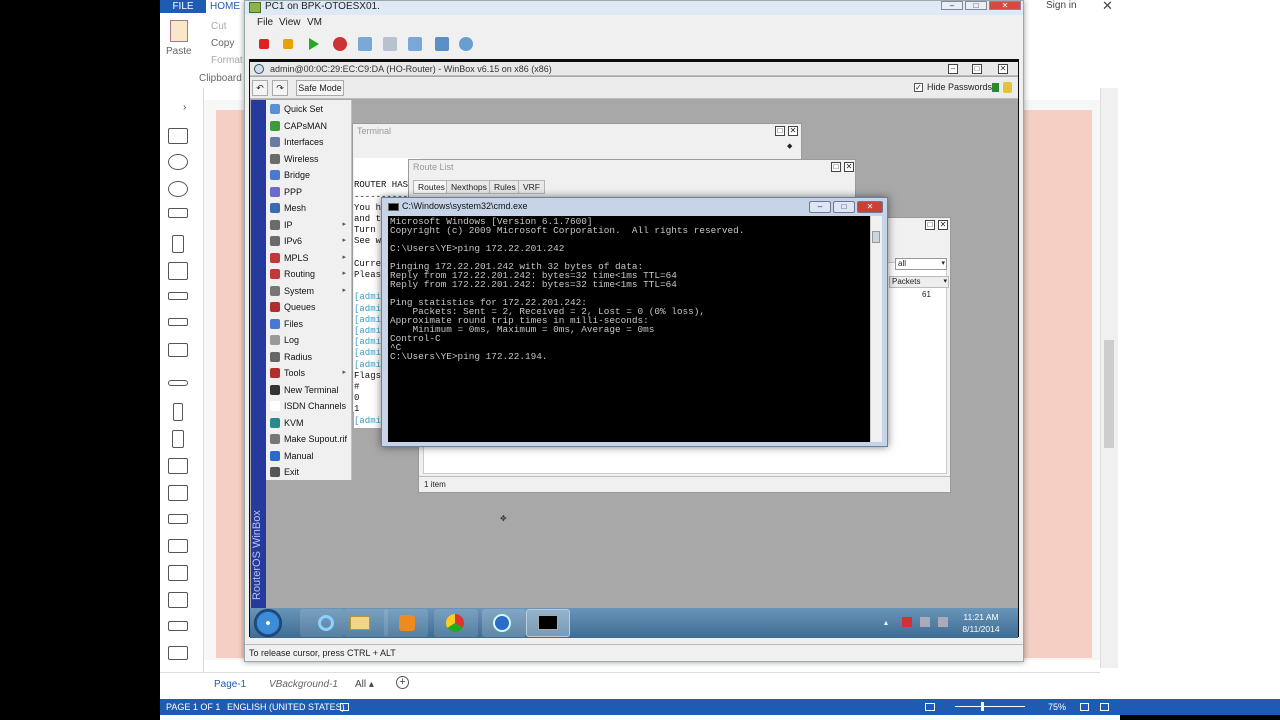 This screenshot has height=720, width=1280. Describe the element at coordinates (178, 653) in the screenshot. I see `screen-shape-icon` at that location.